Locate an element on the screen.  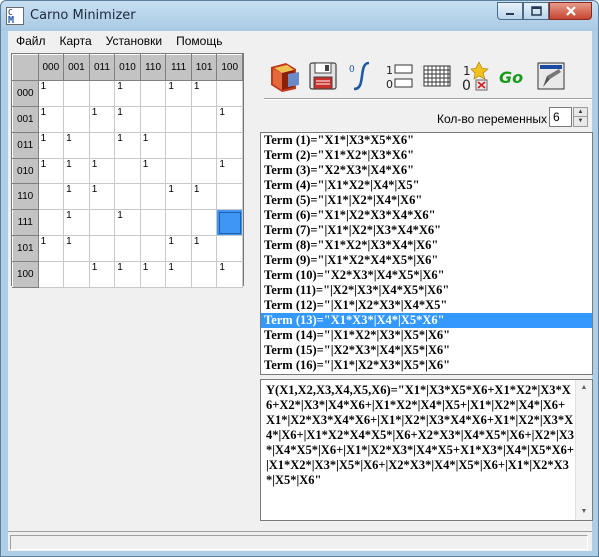
term-item: Term (10)="X2*X3*|X4*X5*|X6" is located at coordinates (426, 275).